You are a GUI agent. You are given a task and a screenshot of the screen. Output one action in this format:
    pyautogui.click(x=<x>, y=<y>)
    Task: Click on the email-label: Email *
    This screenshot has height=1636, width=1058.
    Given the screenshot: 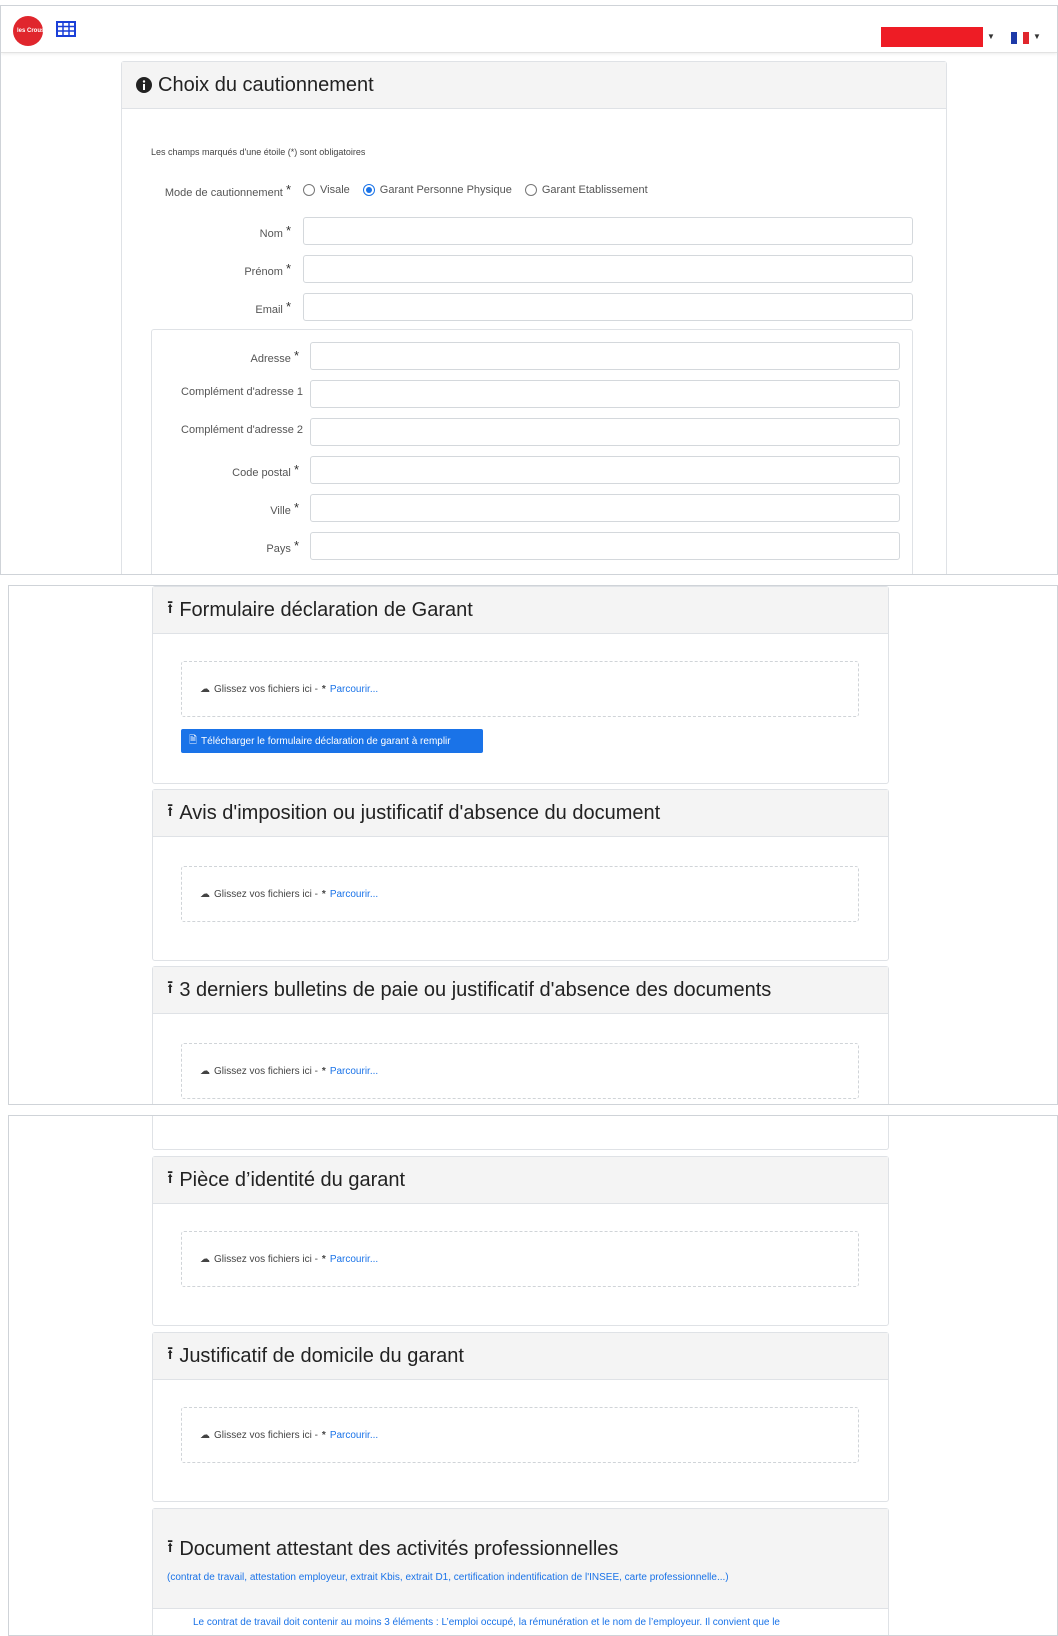 What is the action you would take?
    pyautogui.click(x=273, y=307)
    